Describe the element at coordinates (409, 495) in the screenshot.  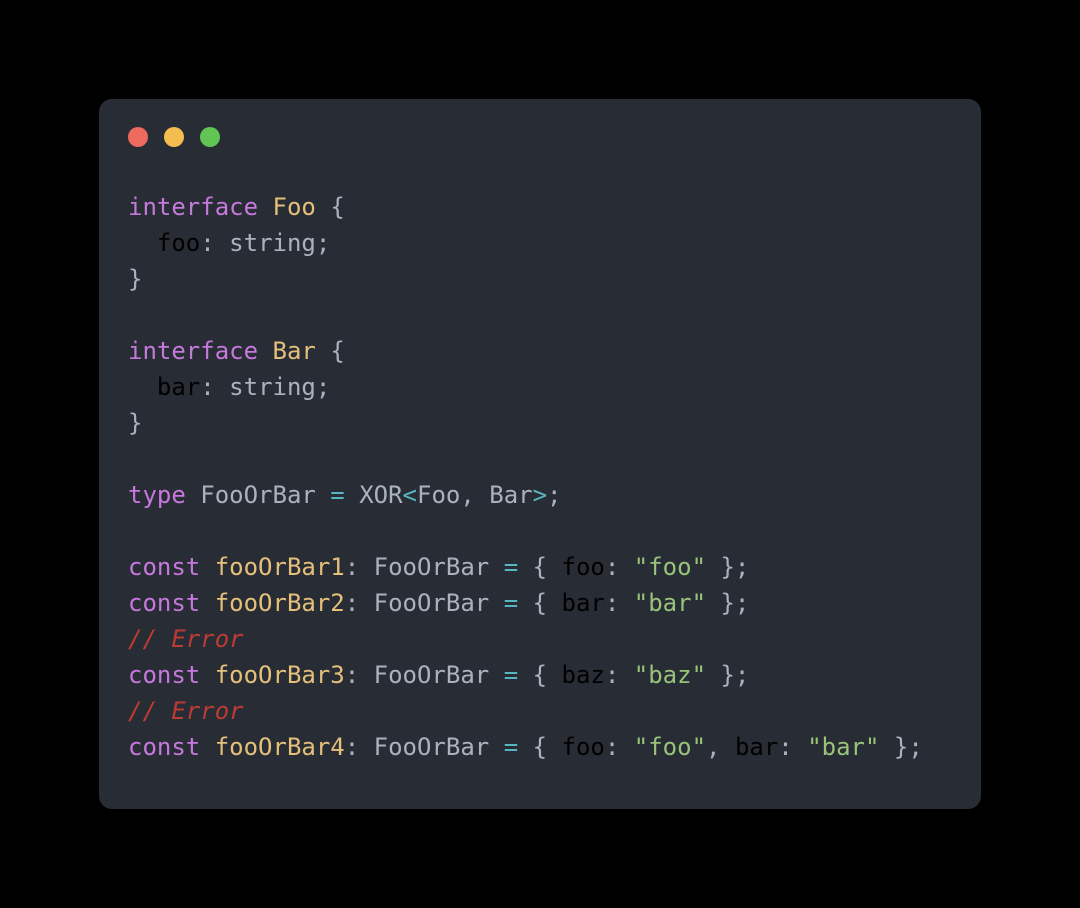
I see `code-token-operator: <` at that location.